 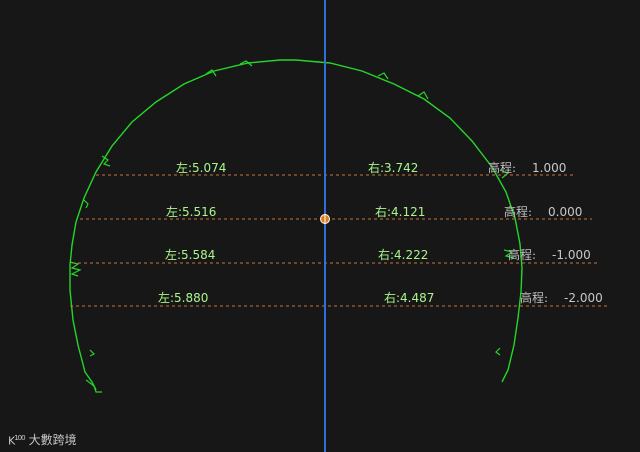 What do you see at coordinates (543, 212) in the screenshot?
I see `elevation-label: 高程: 0.000` at bounding box center [543, 212].